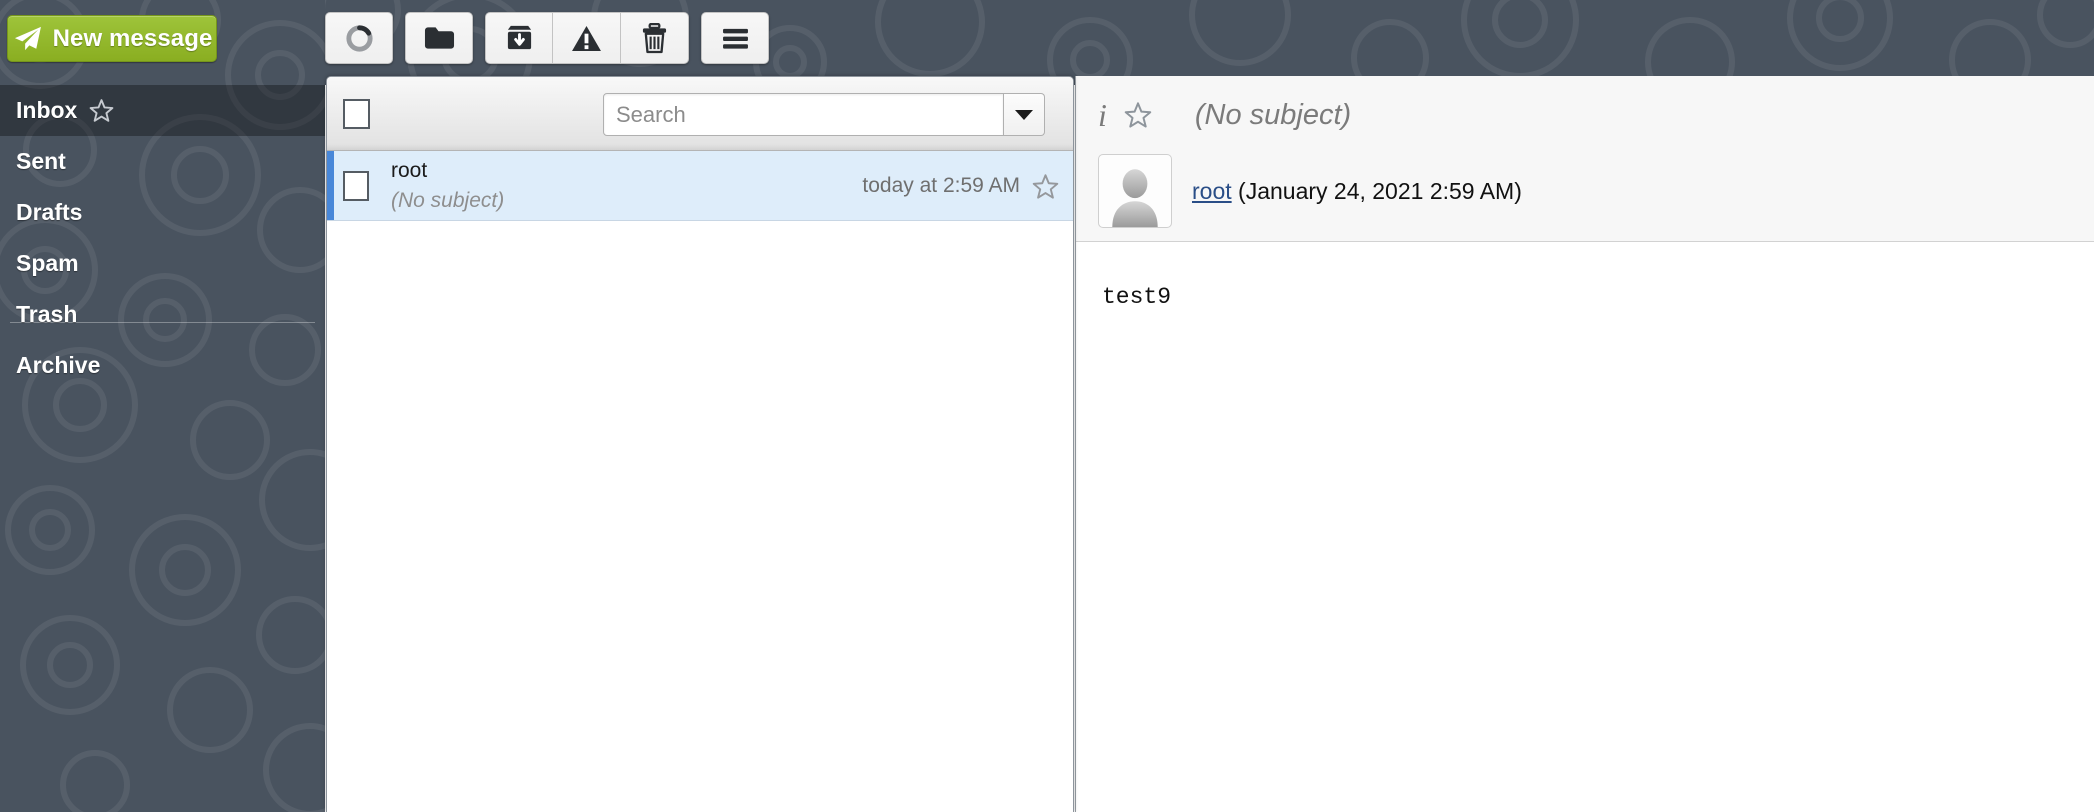 This screenshot has width=2094, height=812. What do you see at coordinates (330, 185) in the screenshot?
I see `row-selection-bar` at bounding box center [330, 185].